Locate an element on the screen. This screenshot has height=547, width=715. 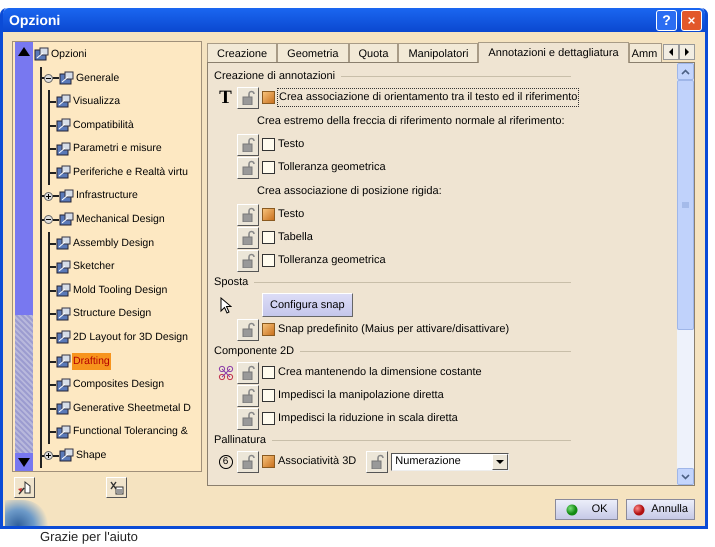
tree-item: Assembly Design is located at coordinates (114, 243).